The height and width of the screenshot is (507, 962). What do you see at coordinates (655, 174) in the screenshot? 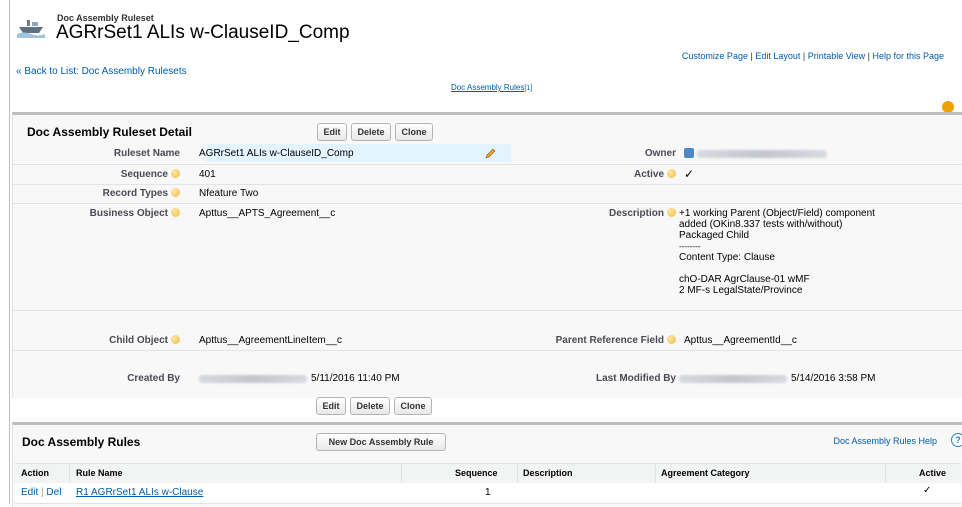
I see `active-label: Active` at bounding box center [655, 174].